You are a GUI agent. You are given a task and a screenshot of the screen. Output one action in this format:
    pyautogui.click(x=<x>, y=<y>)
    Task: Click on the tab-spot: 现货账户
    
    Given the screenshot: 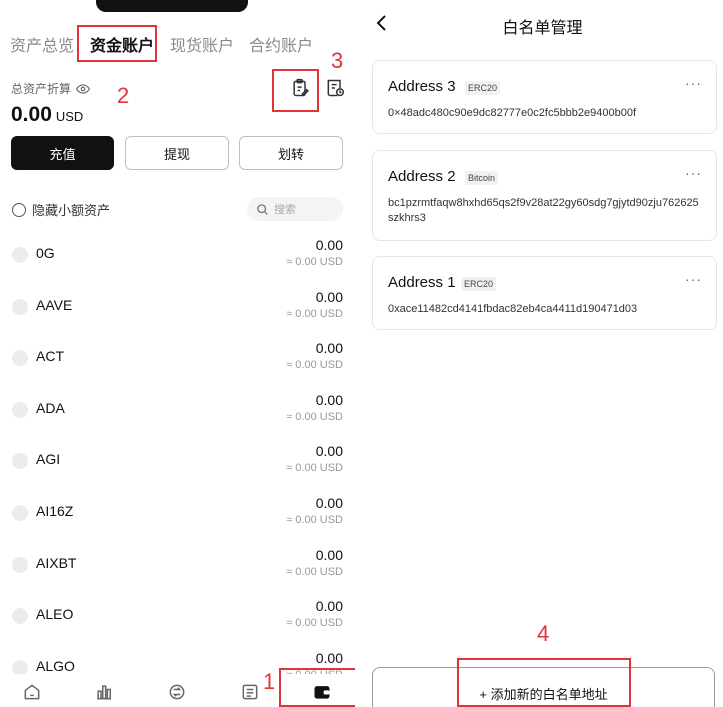 What is the action you would take?
    pyautogui.click(x=202, y=44)
    